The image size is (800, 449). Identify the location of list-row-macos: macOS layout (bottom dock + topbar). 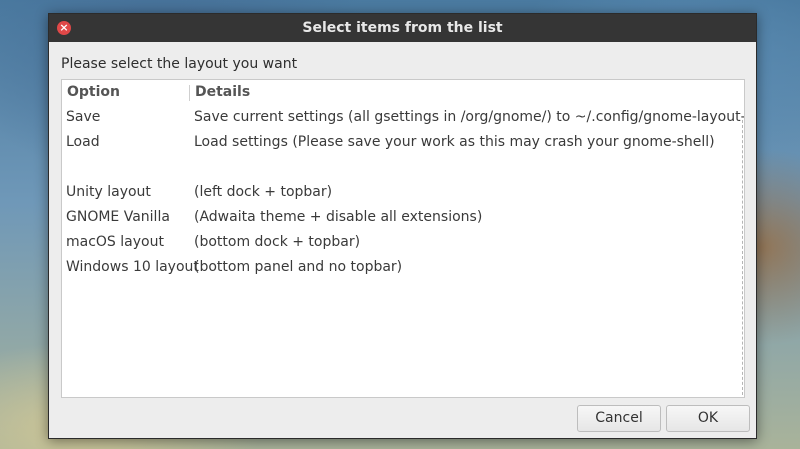
(403, 242).